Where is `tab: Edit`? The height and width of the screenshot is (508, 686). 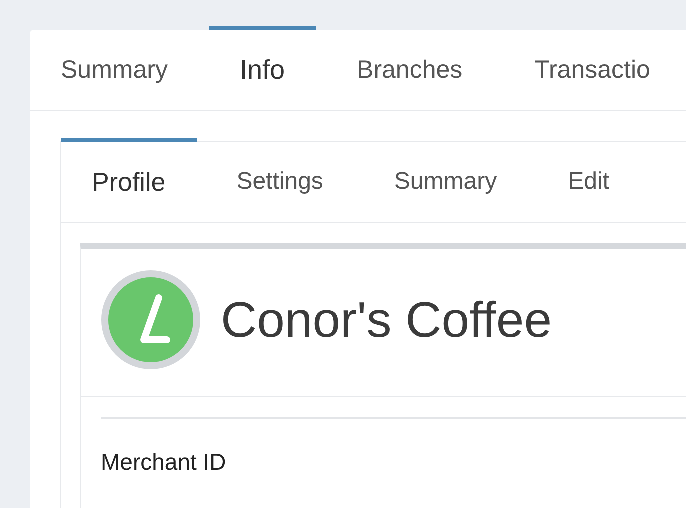
tab: Edit is located at coordinates (588, 180).